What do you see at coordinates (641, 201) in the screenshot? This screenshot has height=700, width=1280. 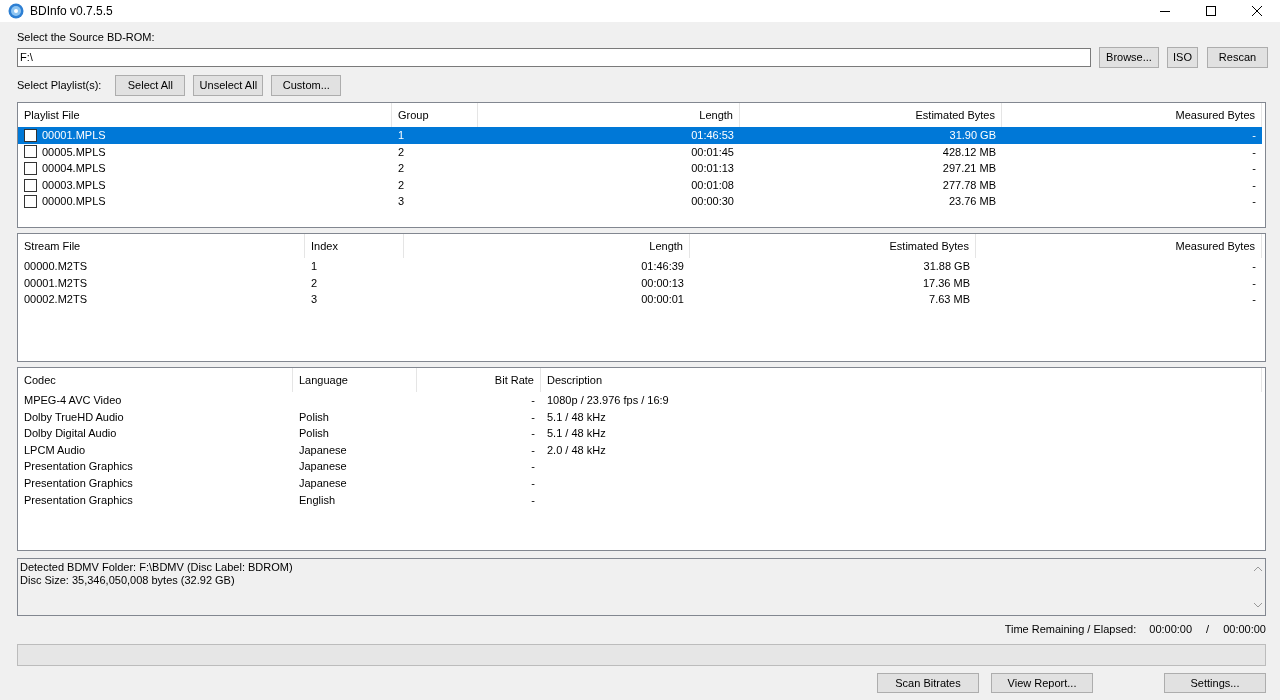 I see `playlist-row: 00000.MPLS 3 00:00:30 23.76 MB -` at bounding box center [641, 201].